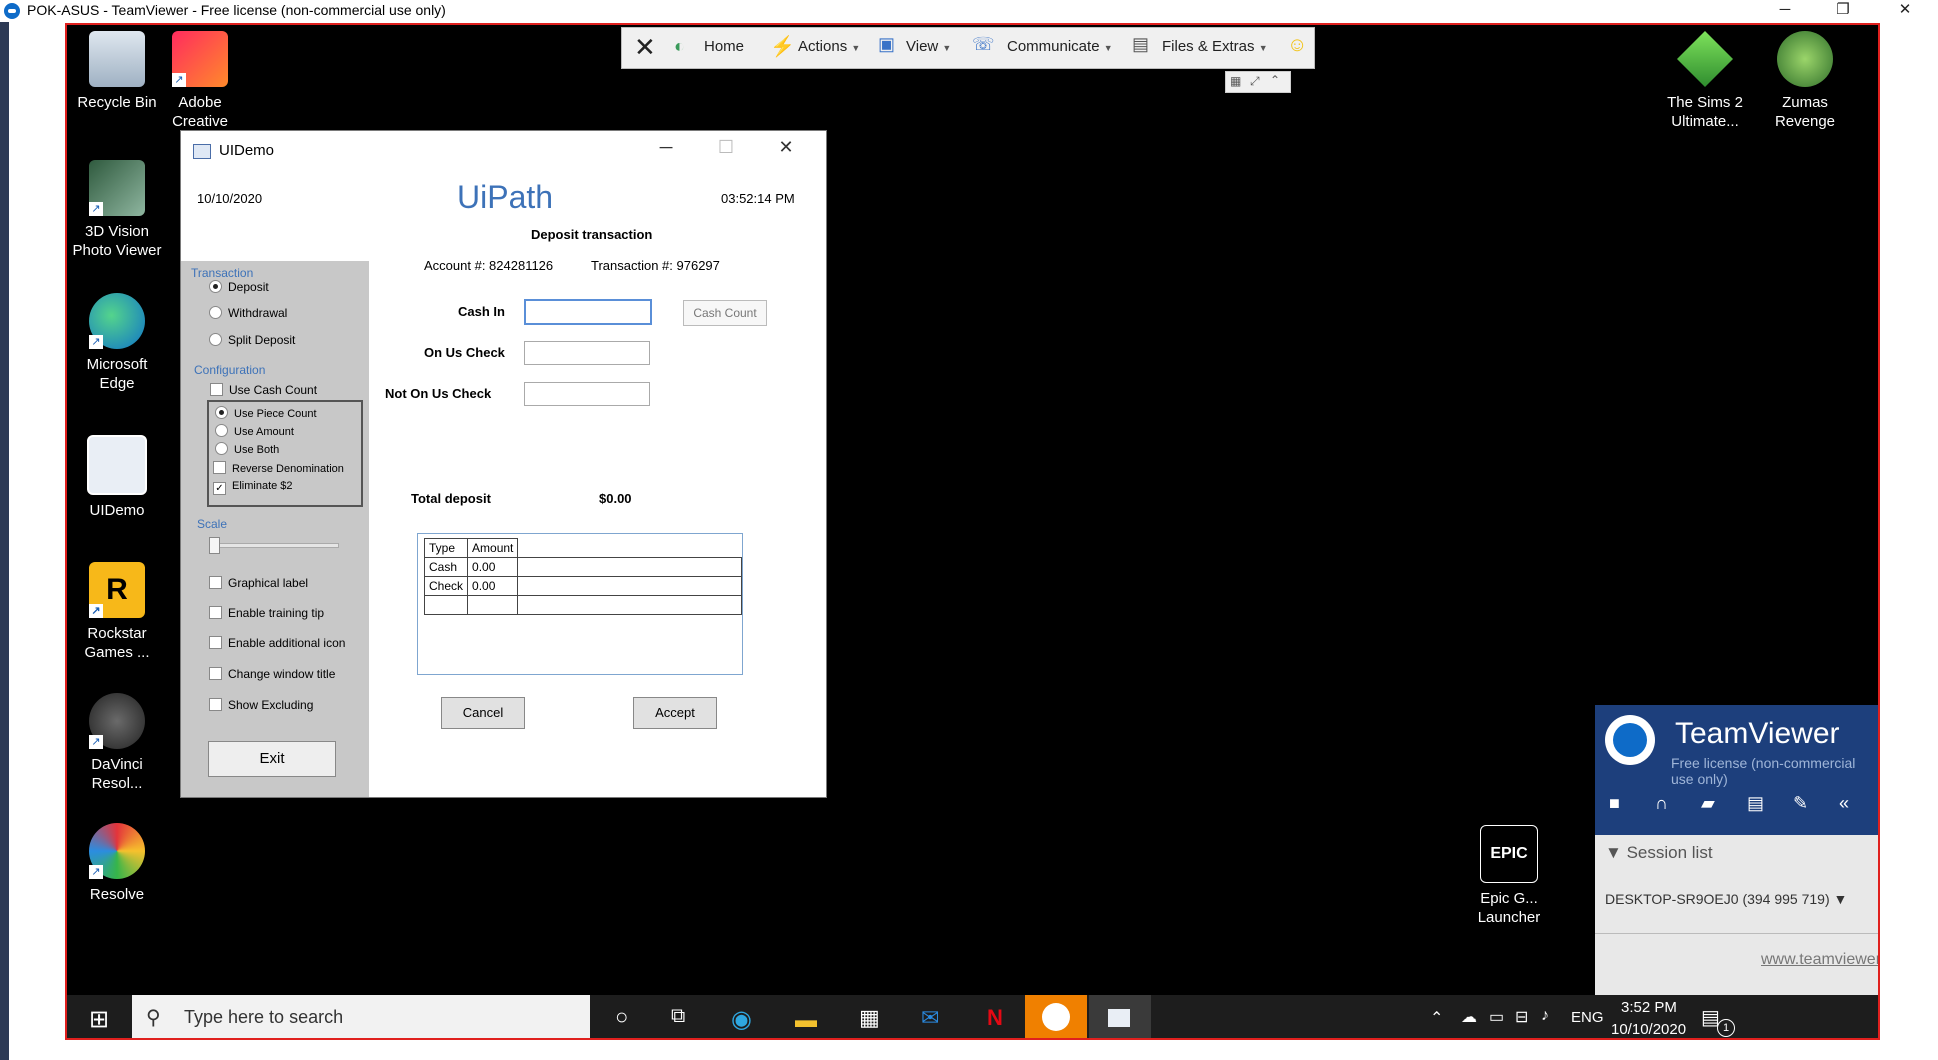 The height and width of the screenshot is (1060, 1938). I want to click on resolve-shortcut: ↗ Resolve, so click(117, 863).